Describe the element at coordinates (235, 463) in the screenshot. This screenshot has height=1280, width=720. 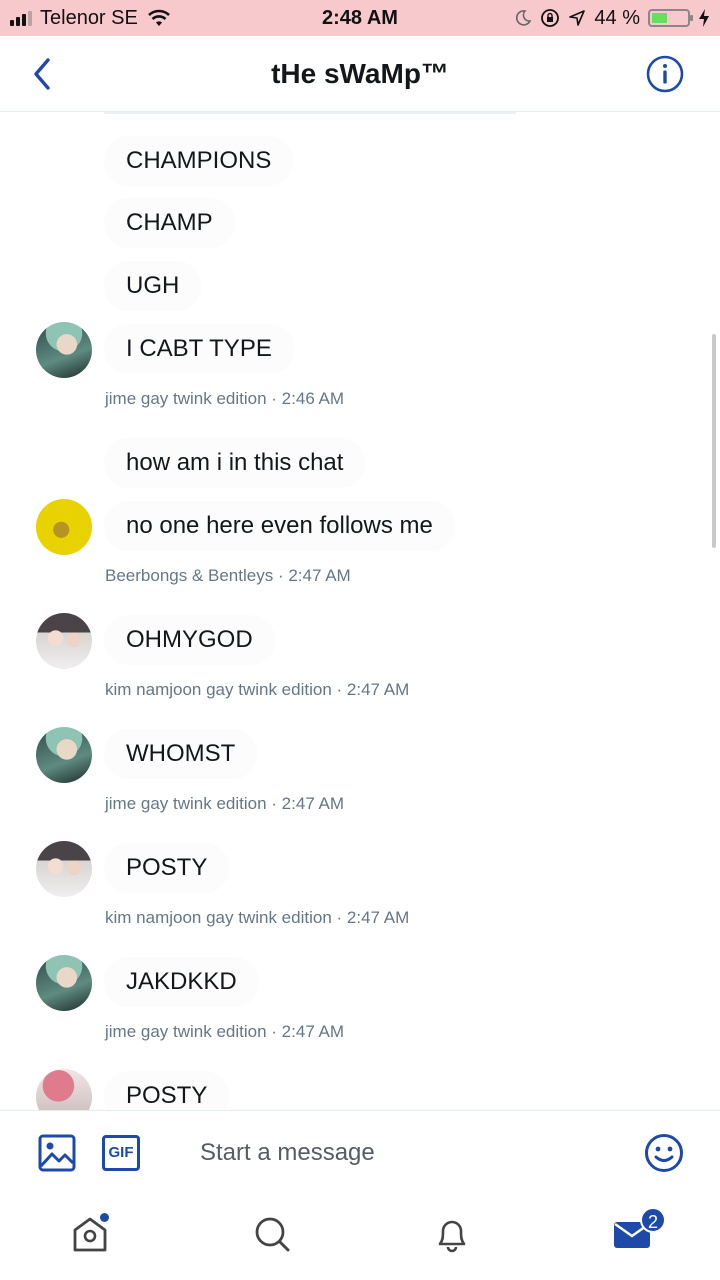
I see `message-bubble: how am i in this chat` at that location.